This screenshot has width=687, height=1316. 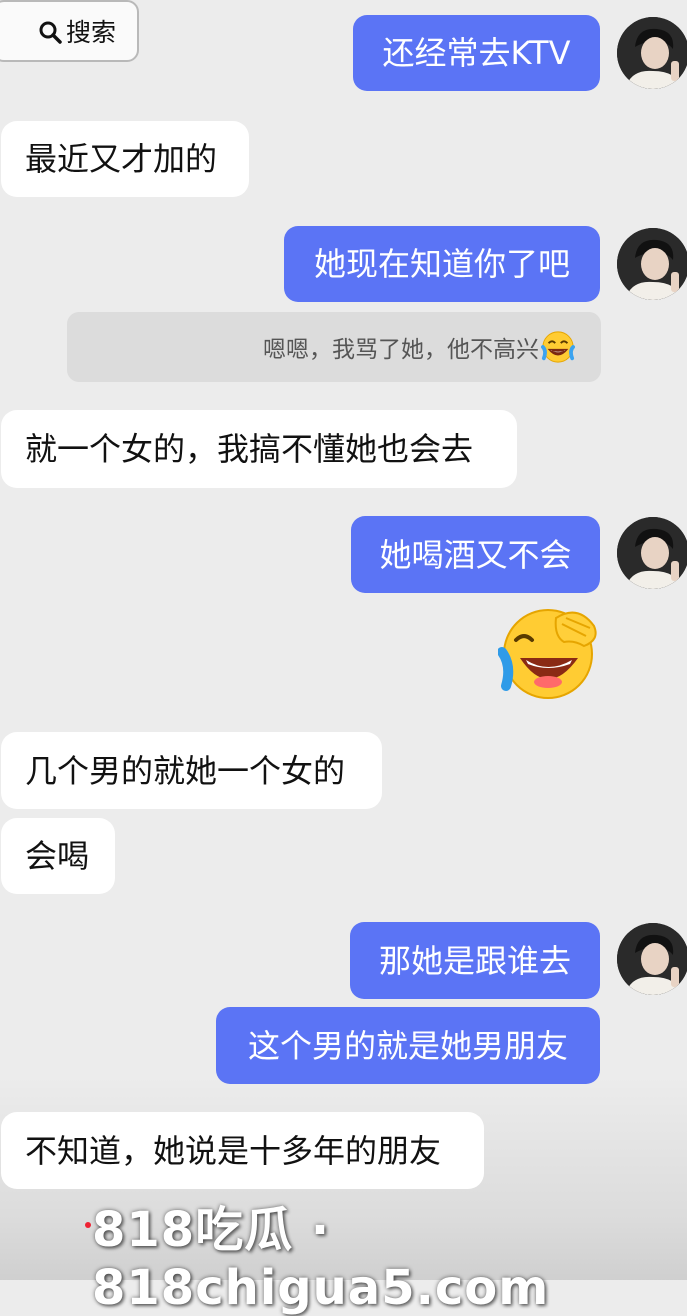 I want to click on quoted-message: 嗯嗯，我骂了她，他不高兴, so click(x=334, y=347).